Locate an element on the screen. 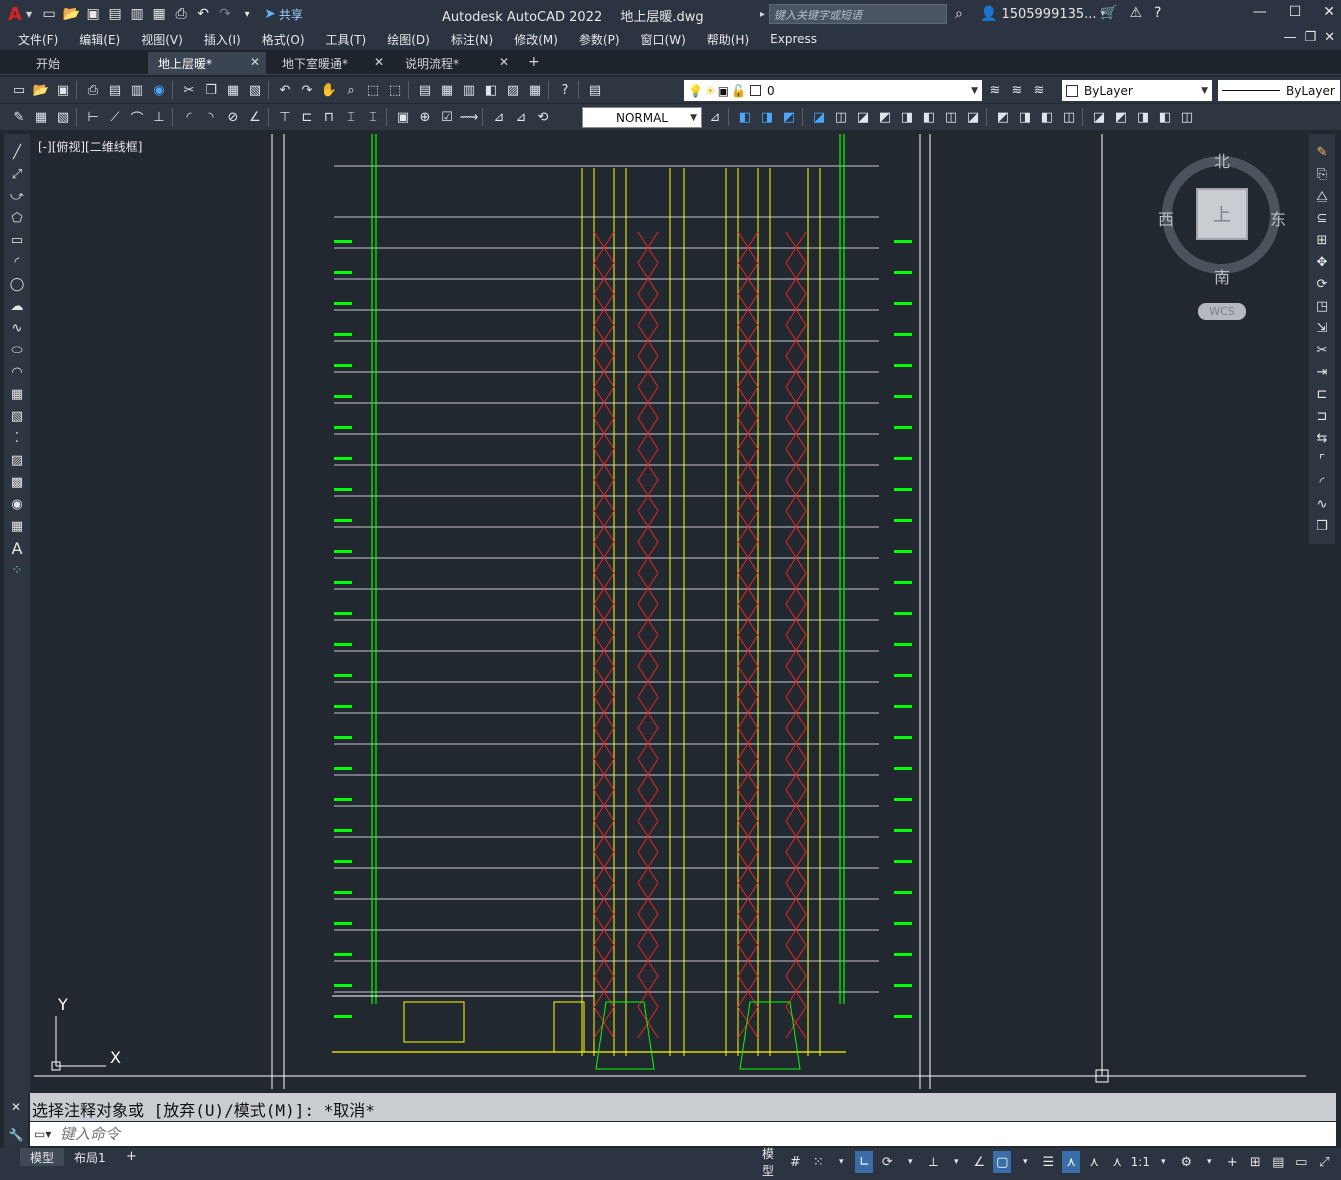  copy-edges-icon: ◩ is located at coordinates (1003, 117).